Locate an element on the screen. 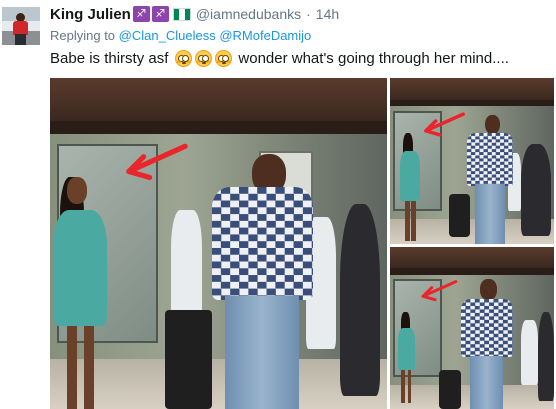 The image size is (556, 409). reply-context: Replying to @Clan_Clueless @RMofeDamijo is located at coordinates (180, 35).